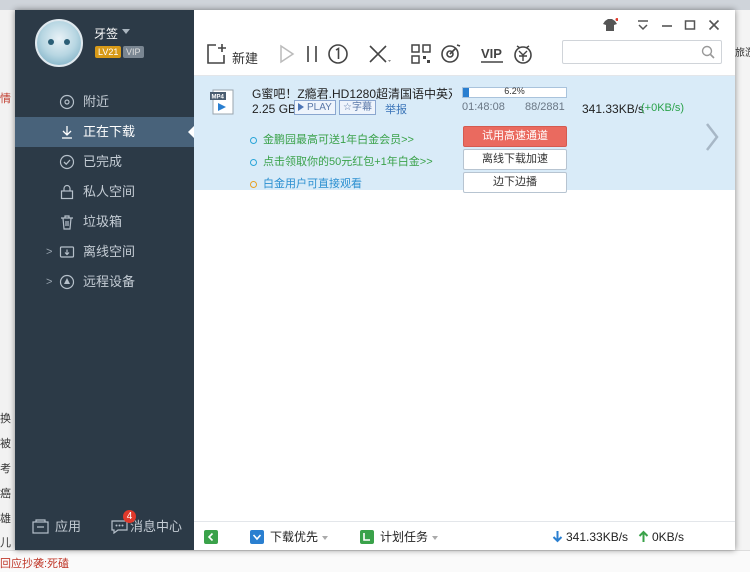 This screenshot has height=572, width=750. Describe the element at coordinates (380, 54) in the screenshot. I see `delete-icon` at that location.